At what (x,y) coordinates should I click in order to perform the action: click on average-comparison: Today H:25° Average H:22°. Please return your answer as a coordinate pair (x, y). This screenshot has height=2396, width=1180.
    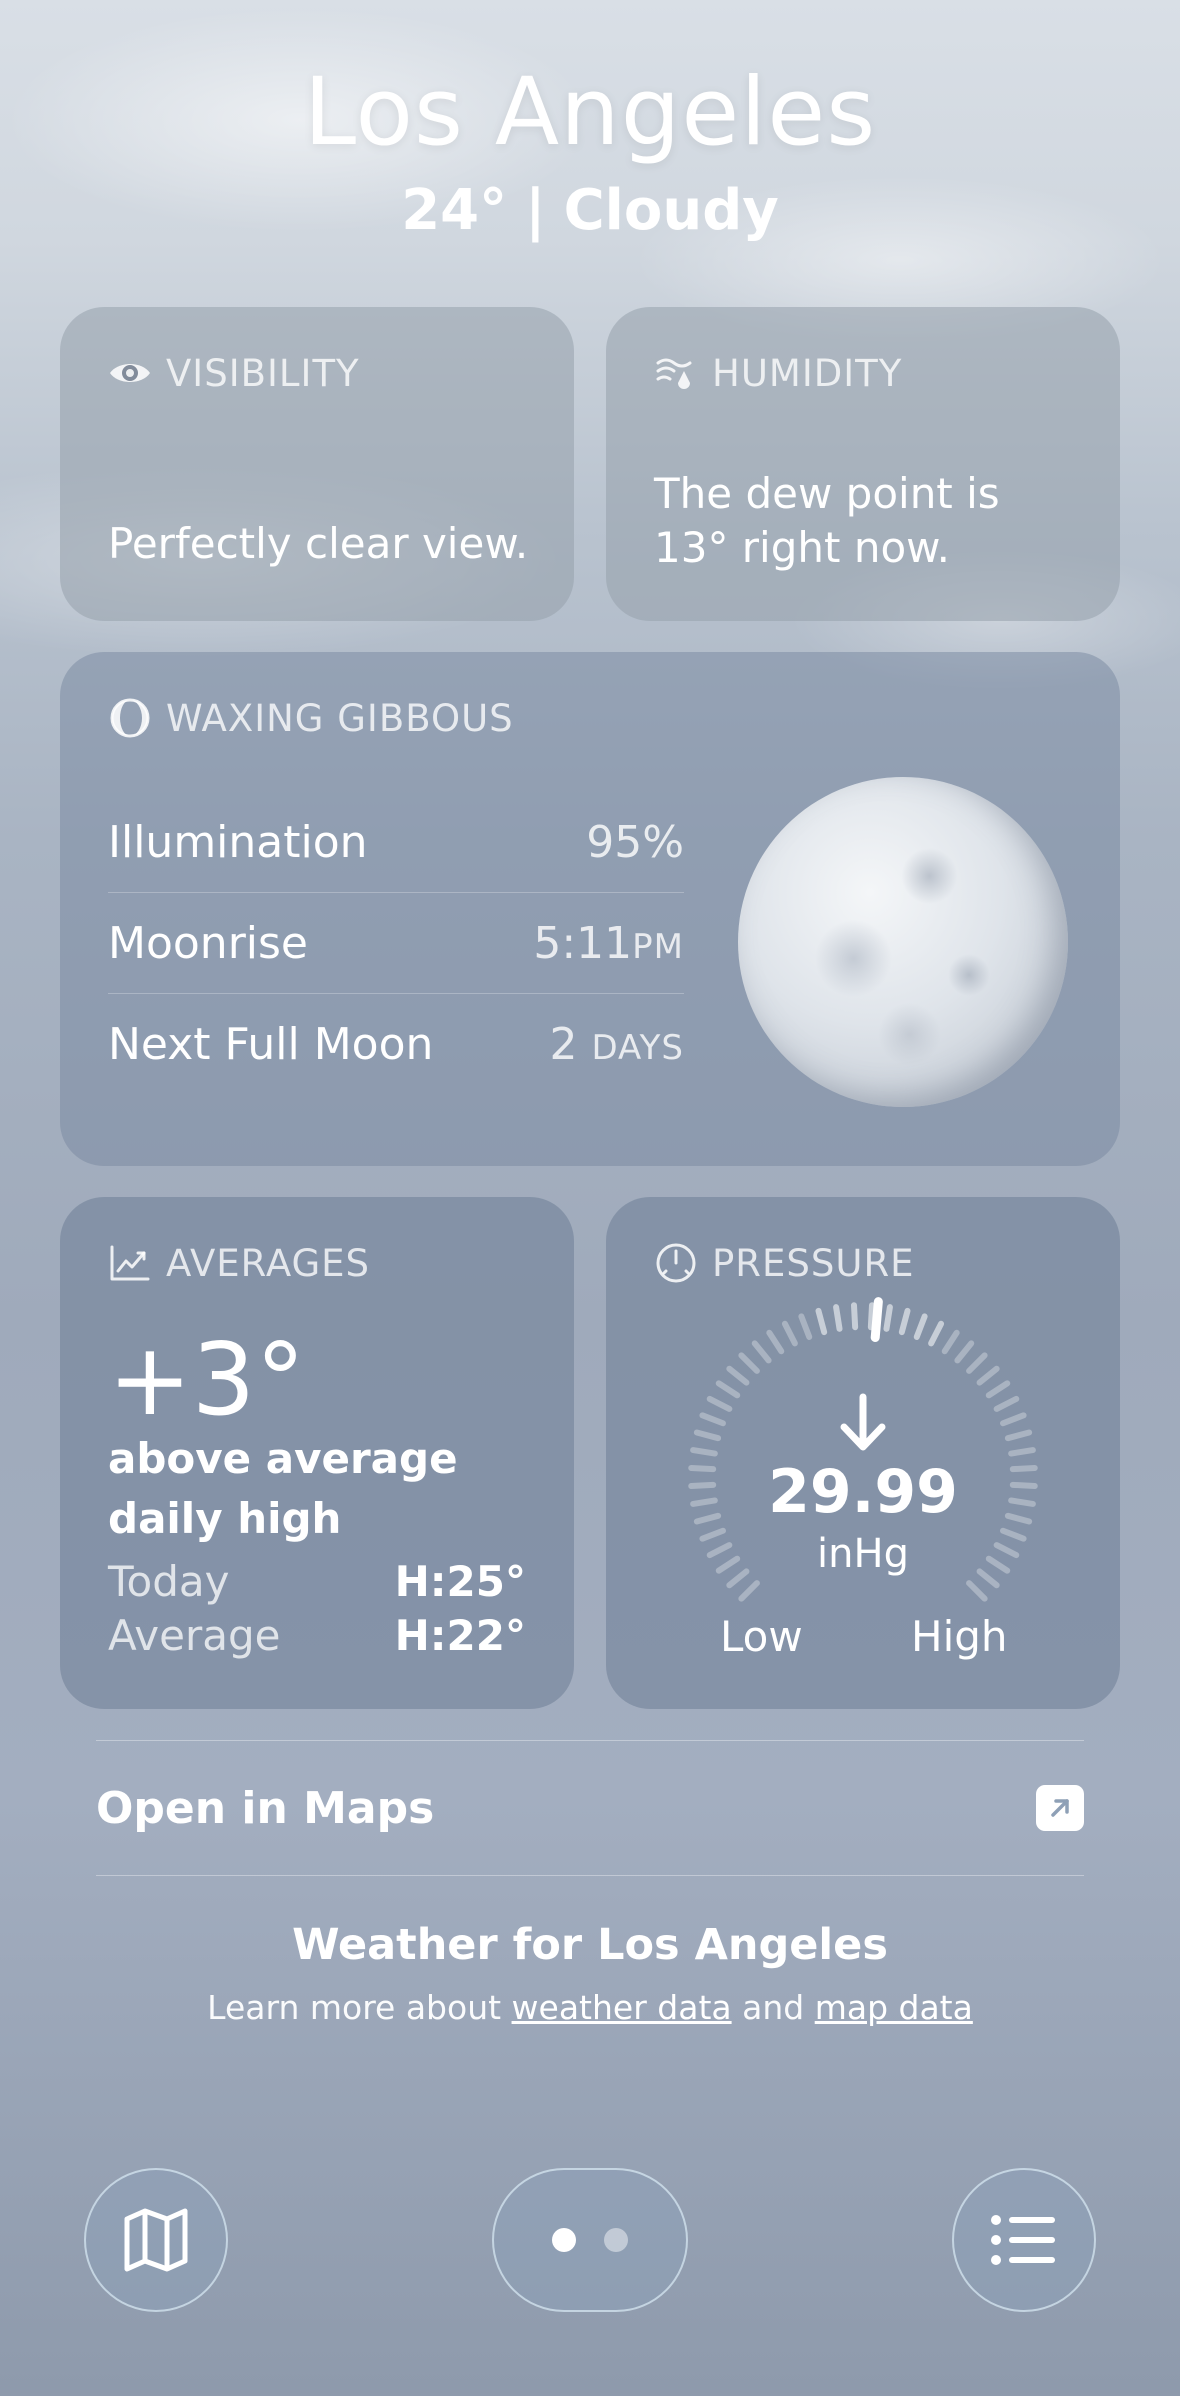
    Looking at the image, I should click on (317, 1609).